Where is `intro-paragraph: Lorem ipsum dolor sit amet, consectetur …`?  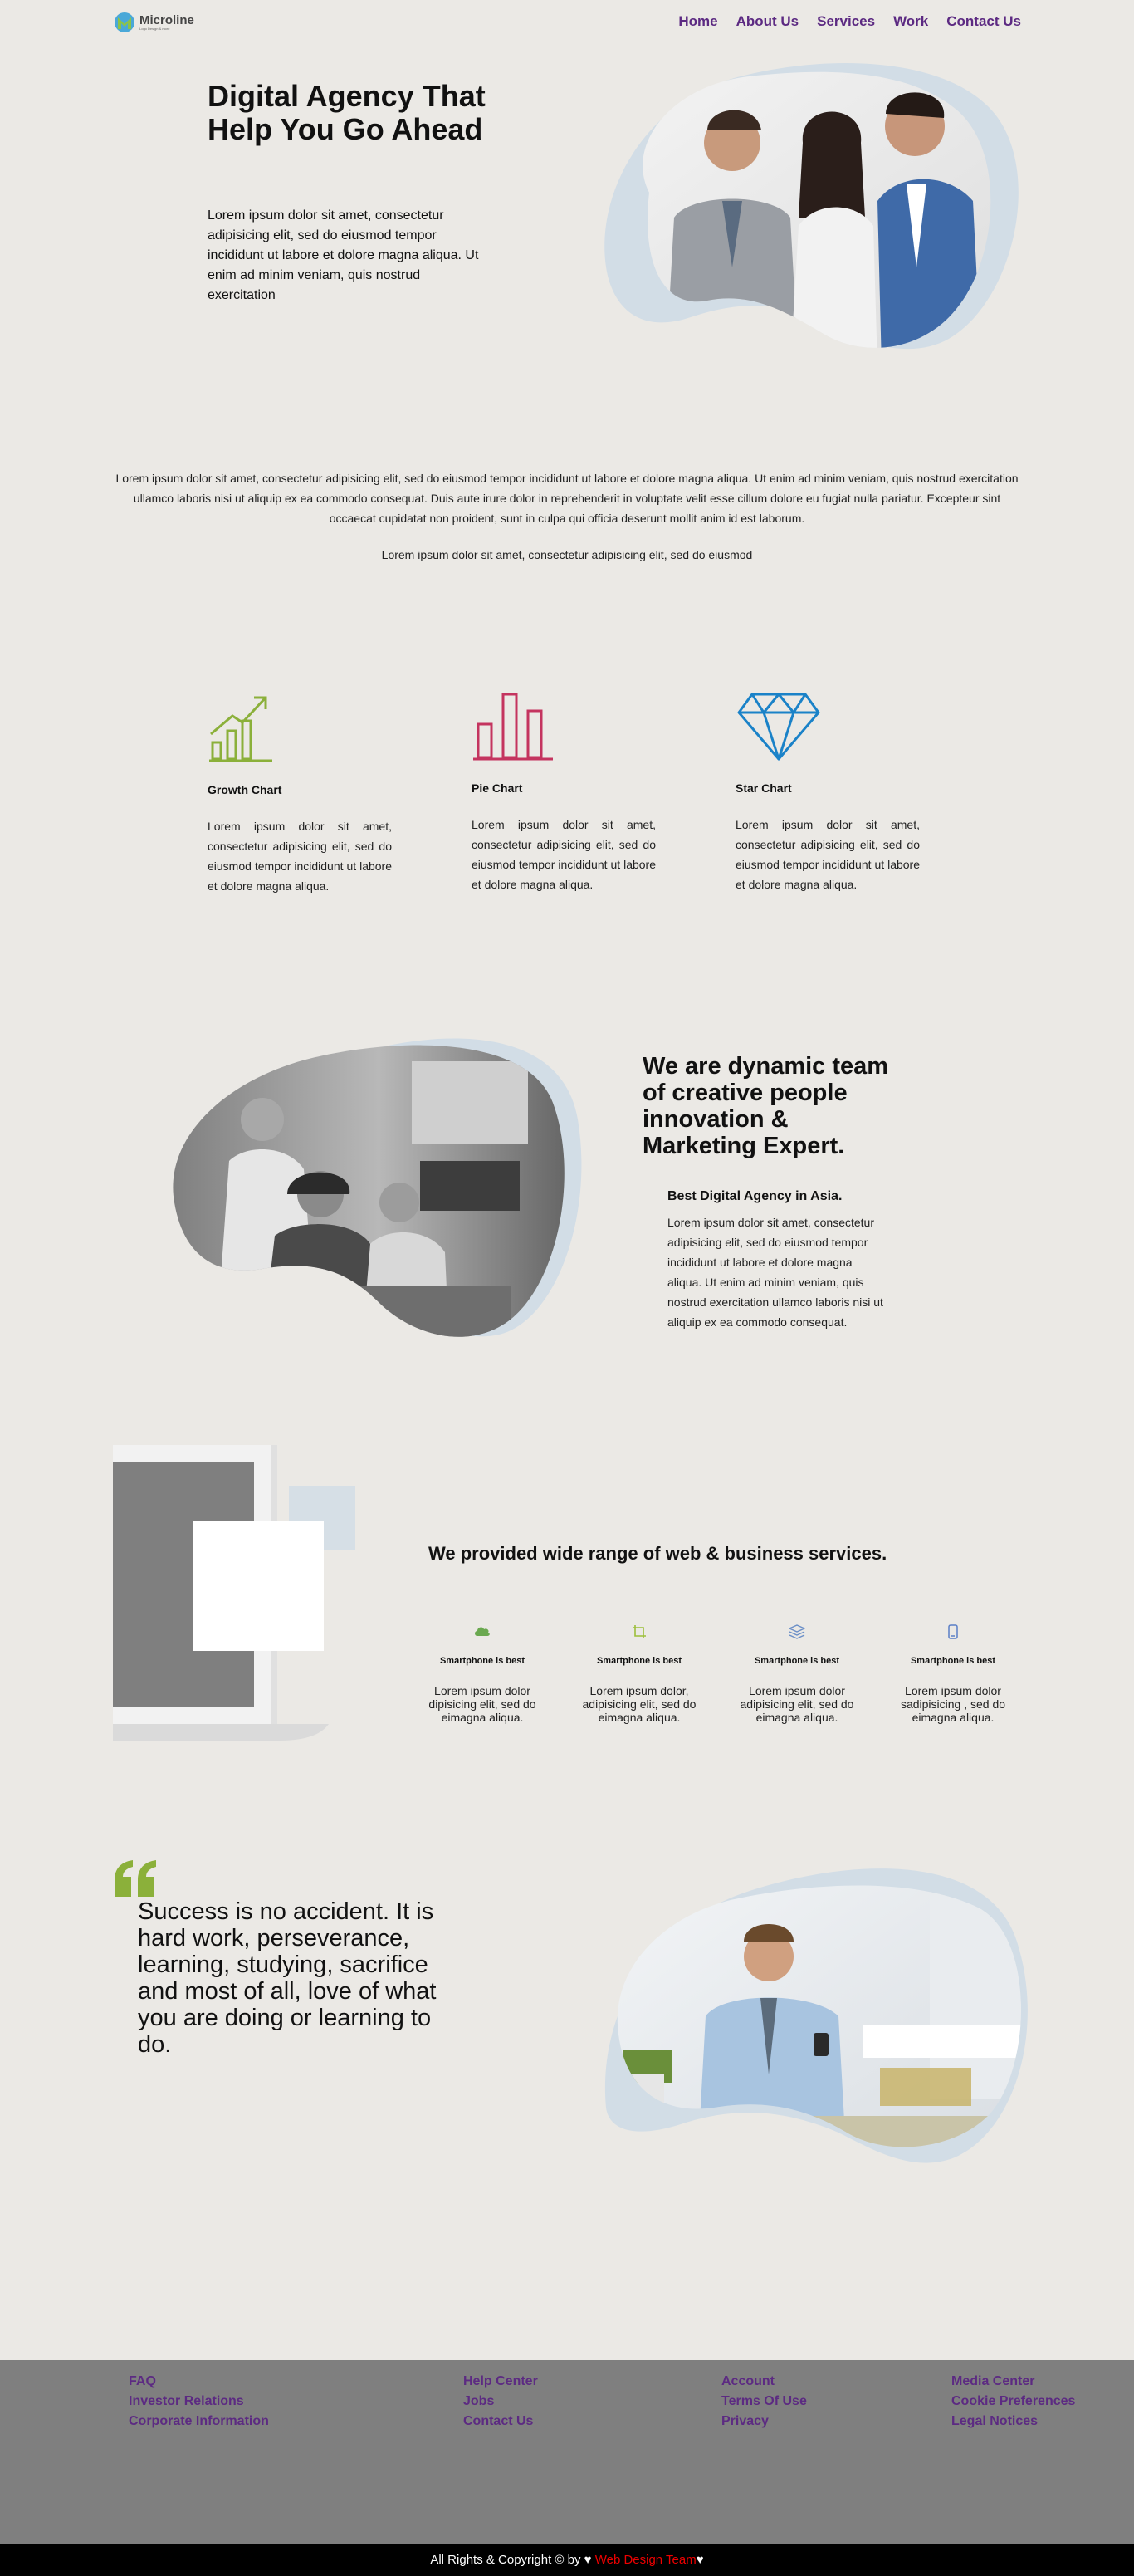 intro-paragraph: Lorem ipsum dolor sit amet, consectetur … is located at coordinates (567, 498).